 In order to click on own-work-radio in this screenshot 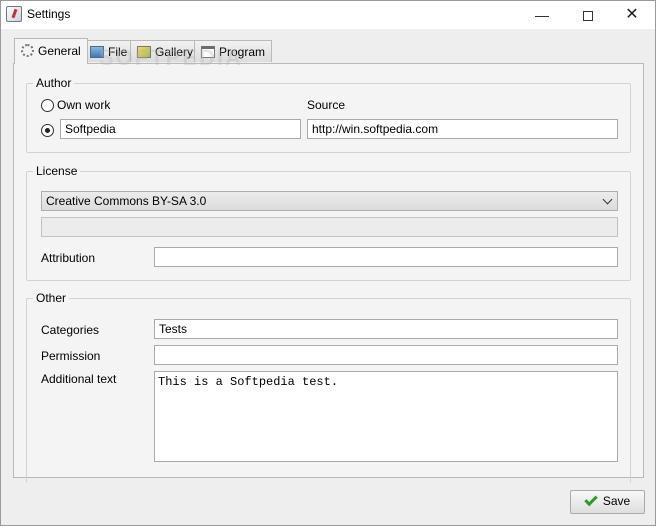, I will do `click(47, 105)`.